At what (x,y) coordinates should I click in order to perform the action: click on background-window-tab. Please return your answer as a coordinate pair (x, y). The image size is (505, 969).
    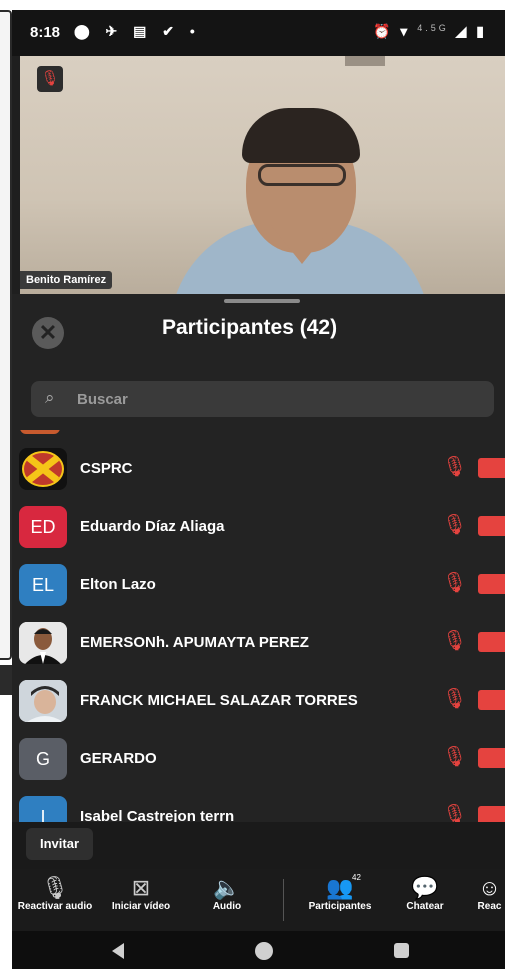
    Looking at the image, I should click on (6, 680).